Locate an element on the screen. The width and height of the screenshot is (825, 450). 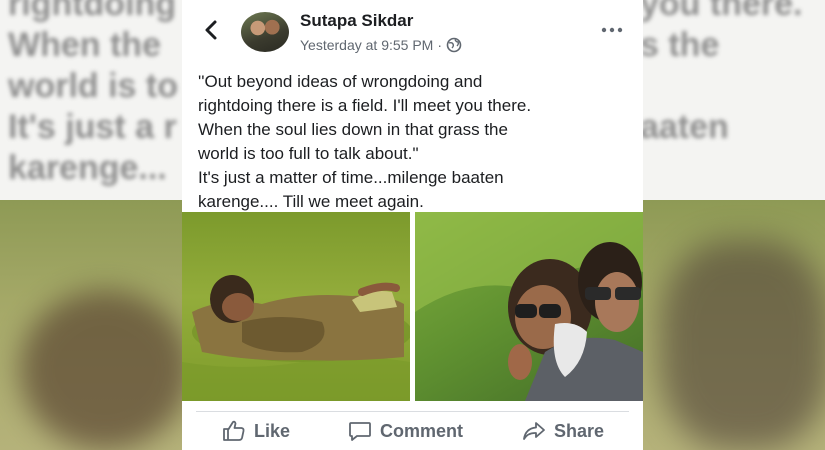
post-timestamp: Yesterday at 9:55 PM is located at coordinates (366, 45).